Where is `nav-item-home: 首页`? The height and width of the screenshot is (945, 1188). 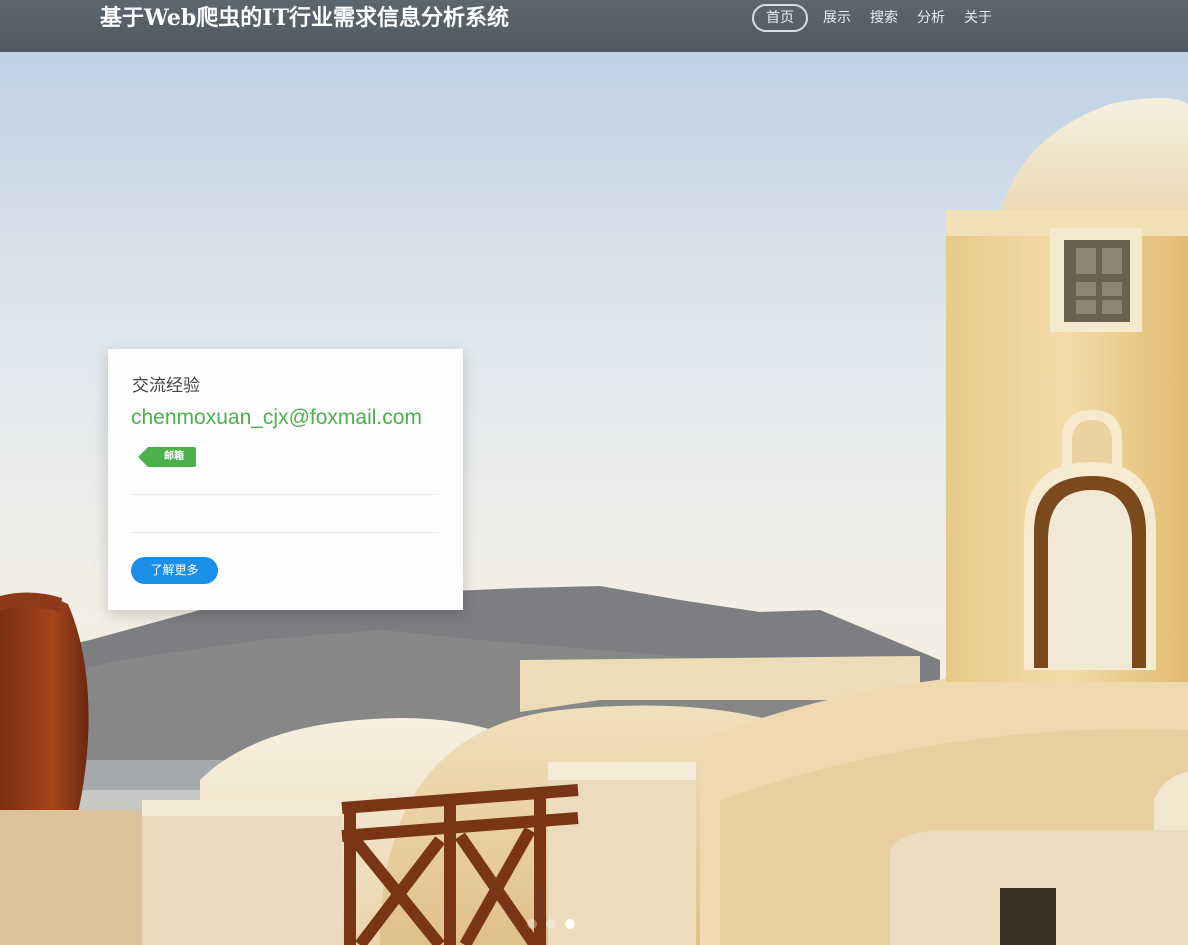 nav-item-home: 首页 is located at coordinates (780, 18).